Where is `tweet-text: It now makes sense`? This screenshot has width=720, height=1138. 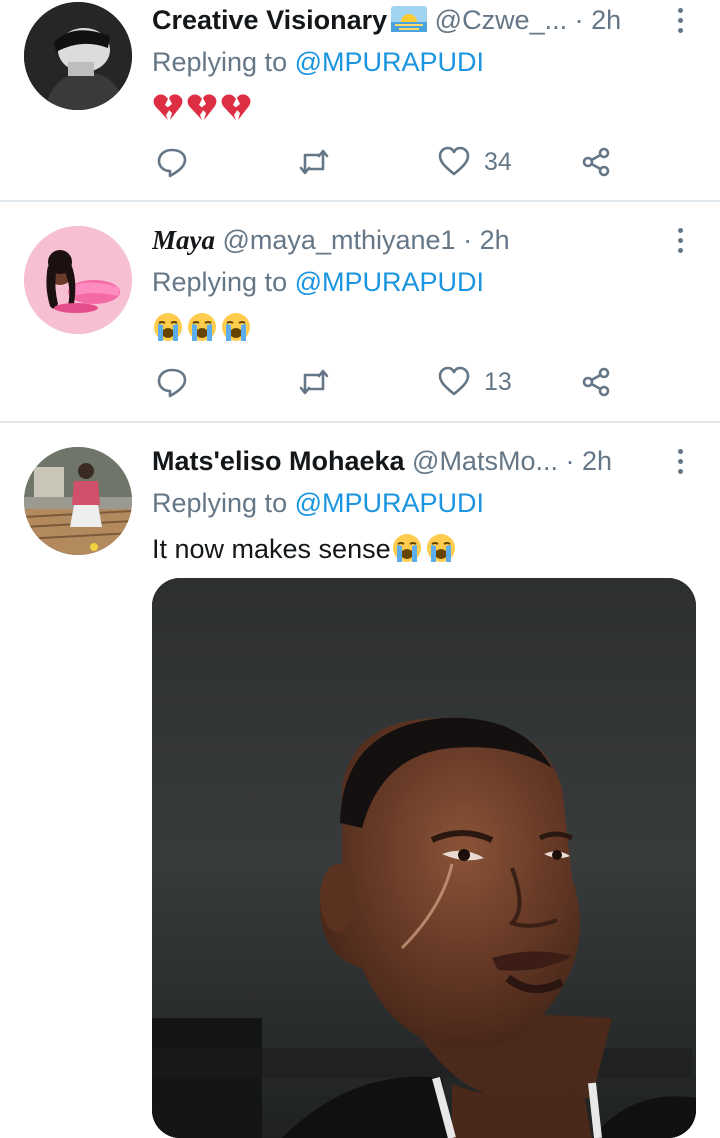 tweet-text: It now makes sense is located at coordinates (305, 549).